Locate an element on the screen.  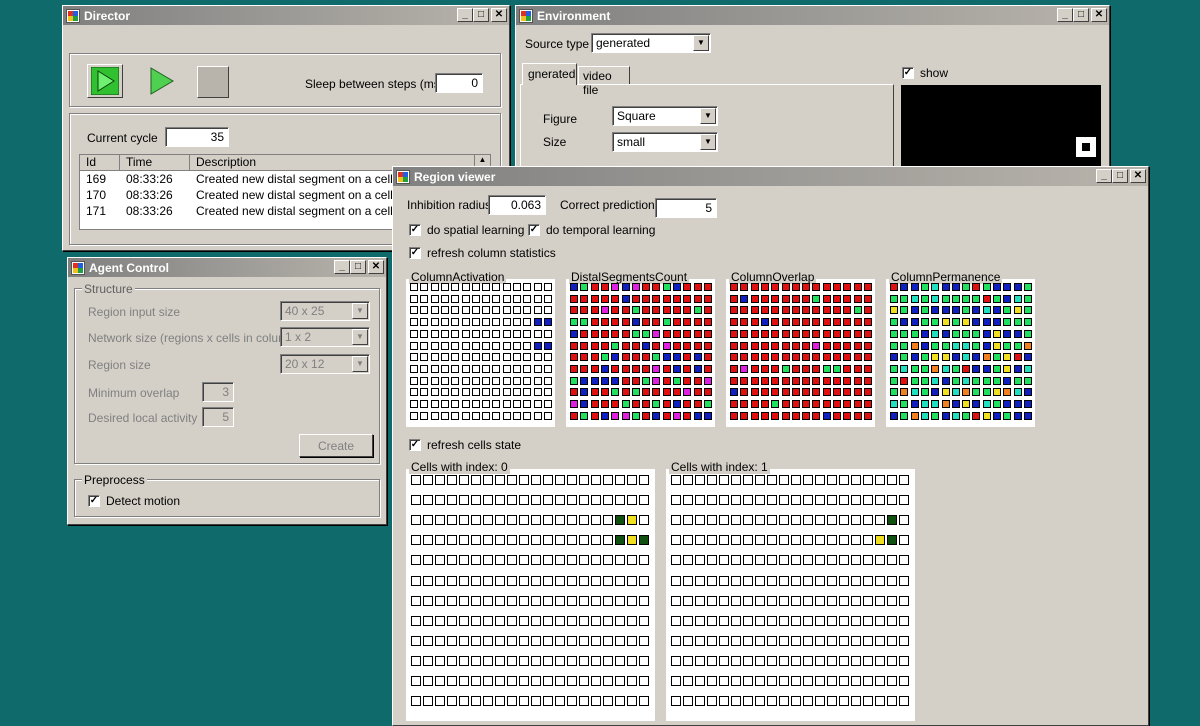
stop-button is located at coordinates (213, 82).